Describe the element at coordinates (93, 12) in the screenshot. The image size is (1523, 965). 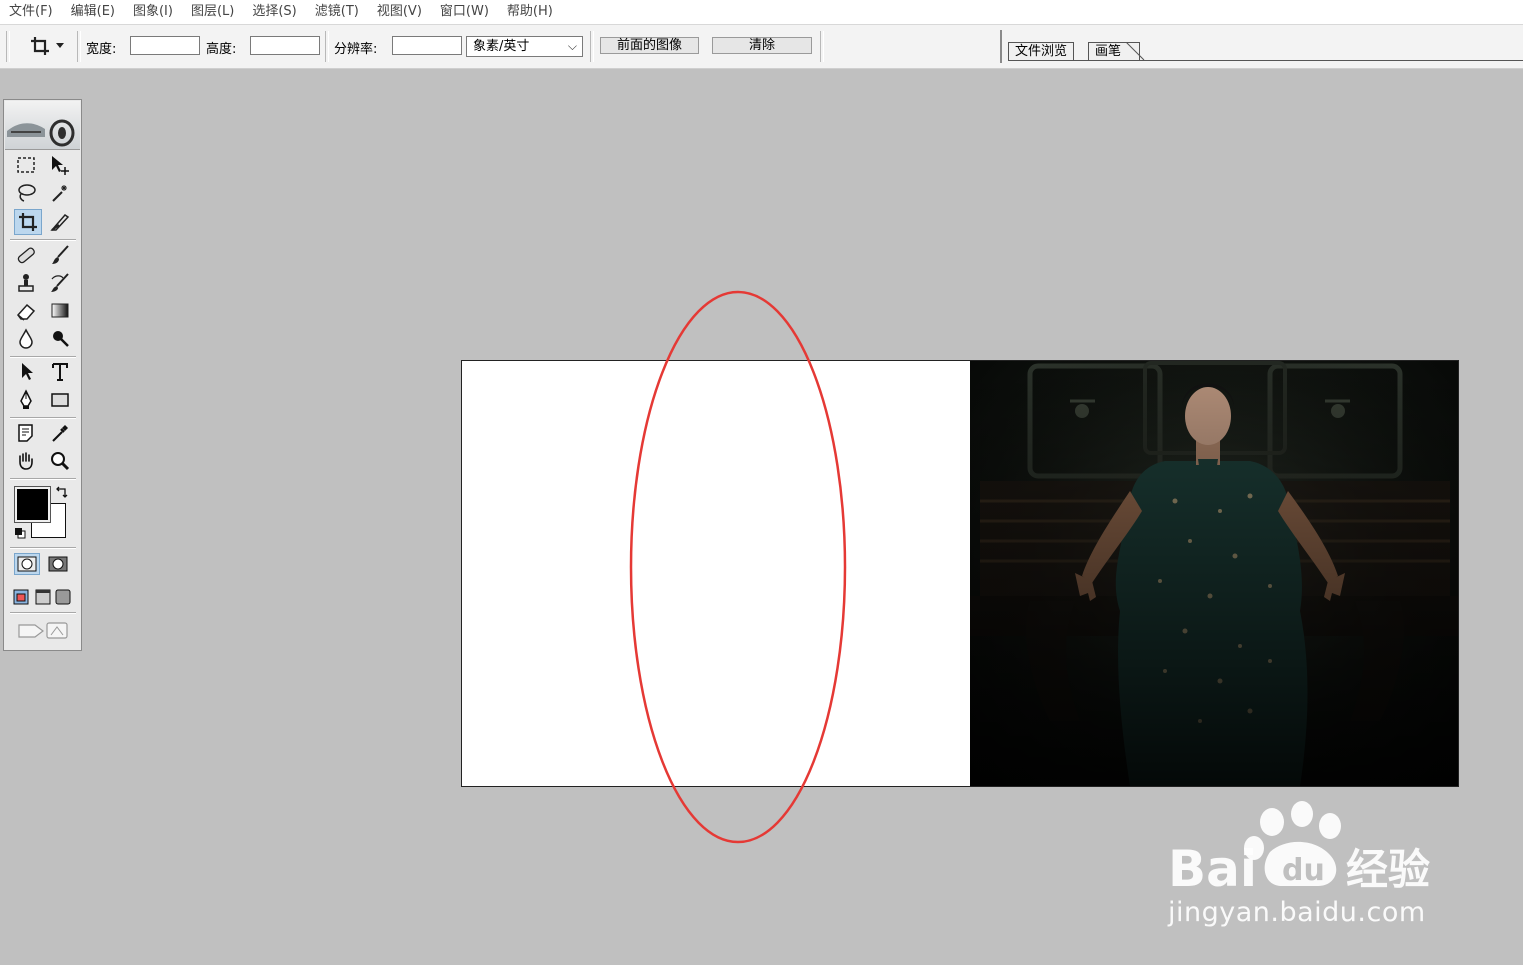
I see `menu-edit: 编辑(E)` at that location.